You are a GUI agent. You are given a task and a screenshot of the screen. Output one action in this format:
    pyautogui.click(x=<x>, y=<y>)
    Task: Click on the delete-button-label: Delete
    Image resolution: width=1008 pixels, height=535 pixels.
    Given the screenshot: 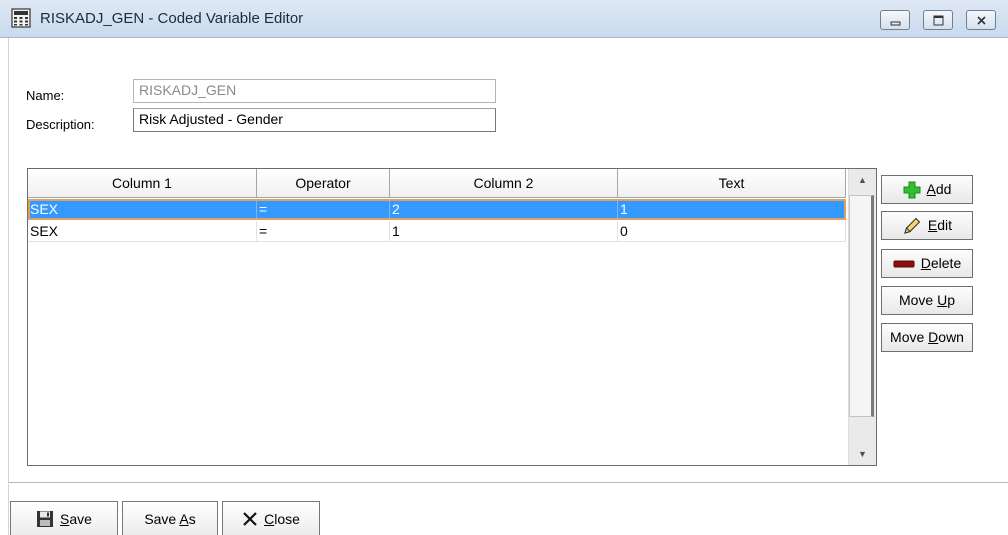 What is the action you would take?
    pyautogui.click(x=941, y=263)
    